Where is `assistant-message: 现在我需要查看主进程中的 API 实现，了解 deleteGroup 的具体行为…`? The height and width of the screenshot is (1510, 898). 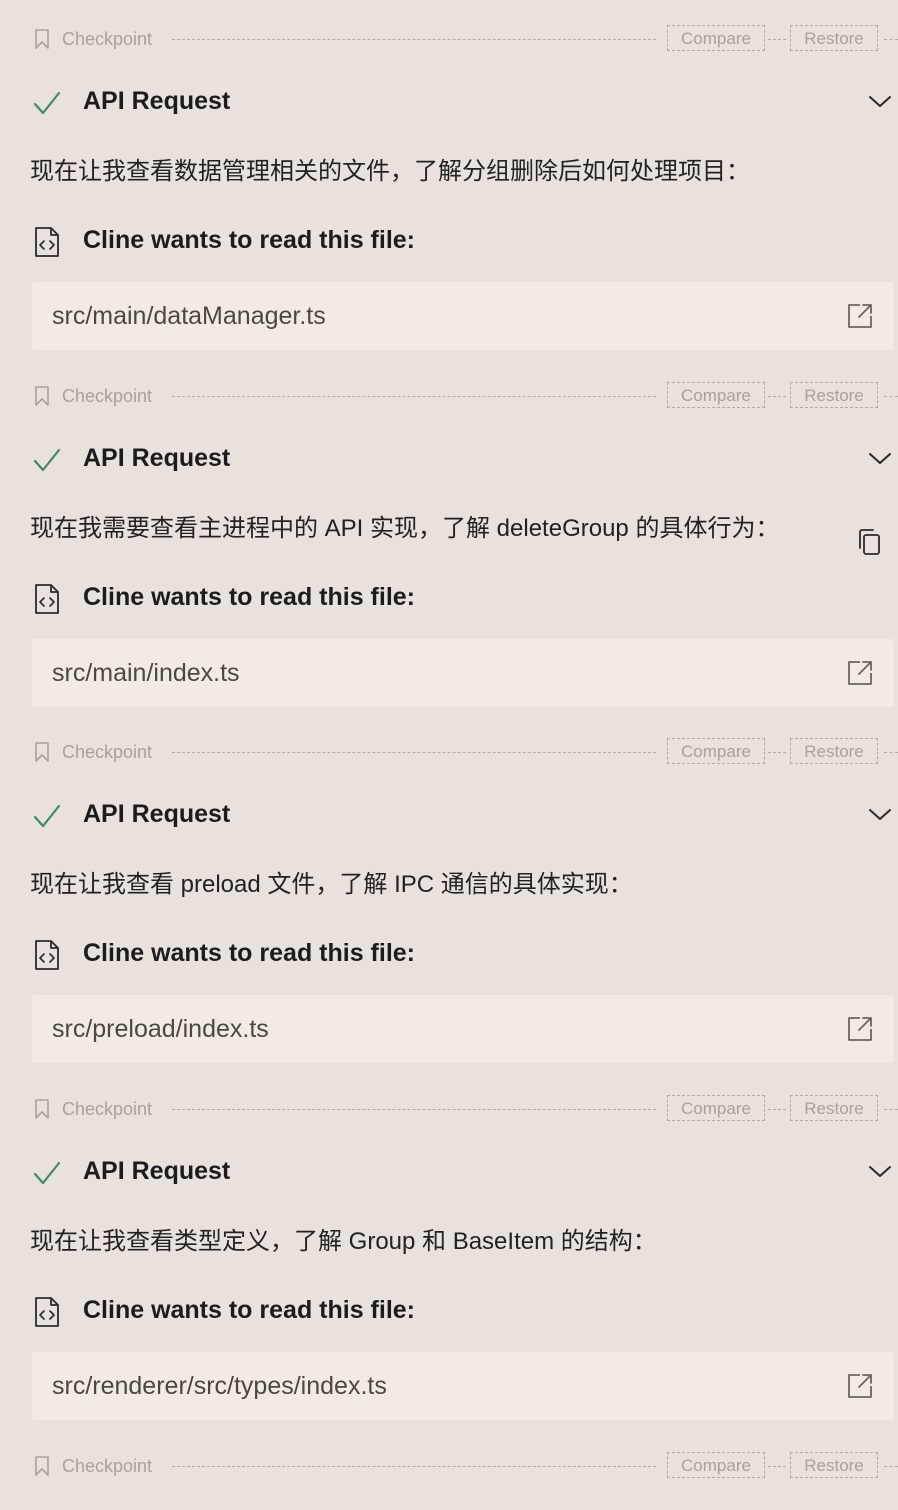
assistant-message: 现在我需要查看主进程中的 API 实现，了解 deleteGroup 的具体行为… is located at coordinates (405, 528).